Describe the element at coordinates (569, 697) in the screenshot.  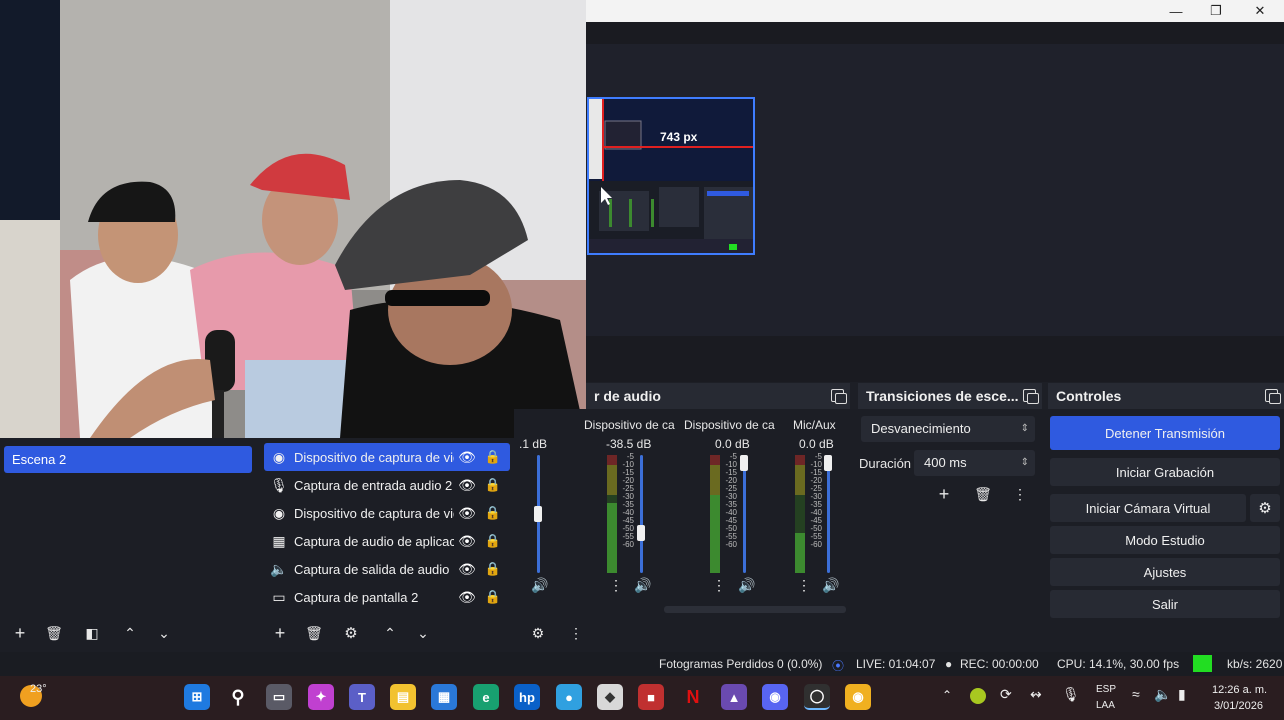
I see `browser-icon: ●` at that location.